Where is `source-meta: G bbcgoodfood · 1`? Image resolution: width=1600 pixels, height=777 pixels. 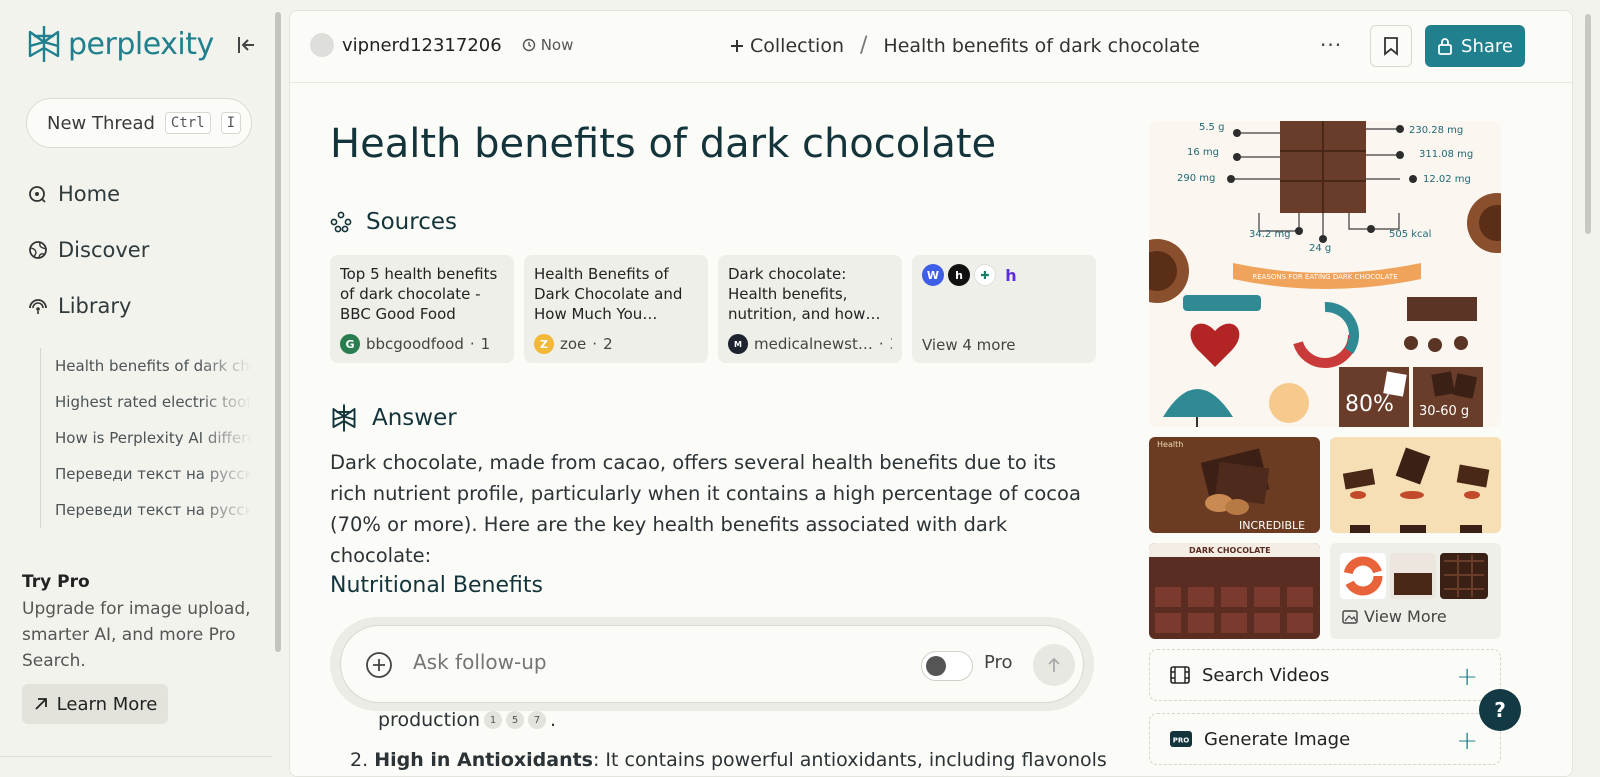
source-meta: G bbcgoodfood · 1 is located at coordinates (422, 344).